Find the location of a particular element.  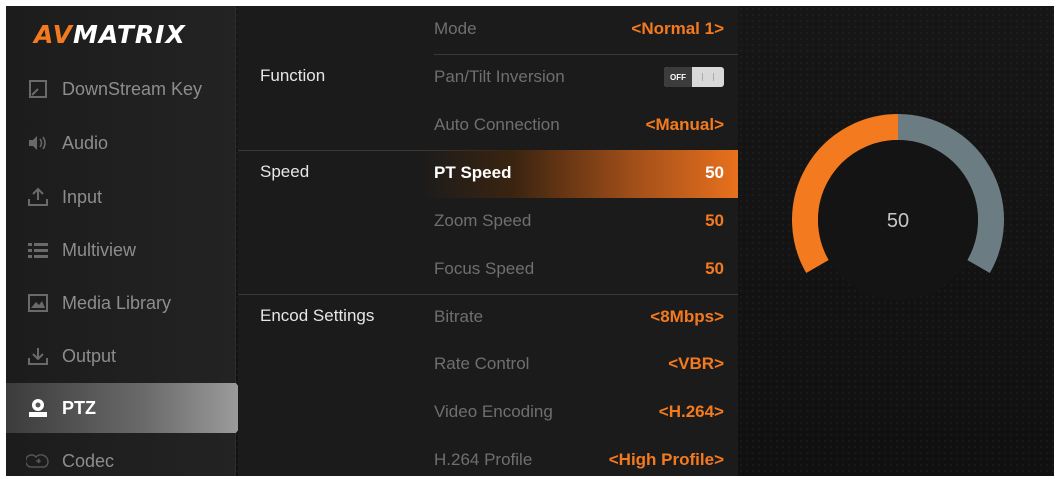

video-encoding-value: <H.264> is located at coordinates (691, 412).